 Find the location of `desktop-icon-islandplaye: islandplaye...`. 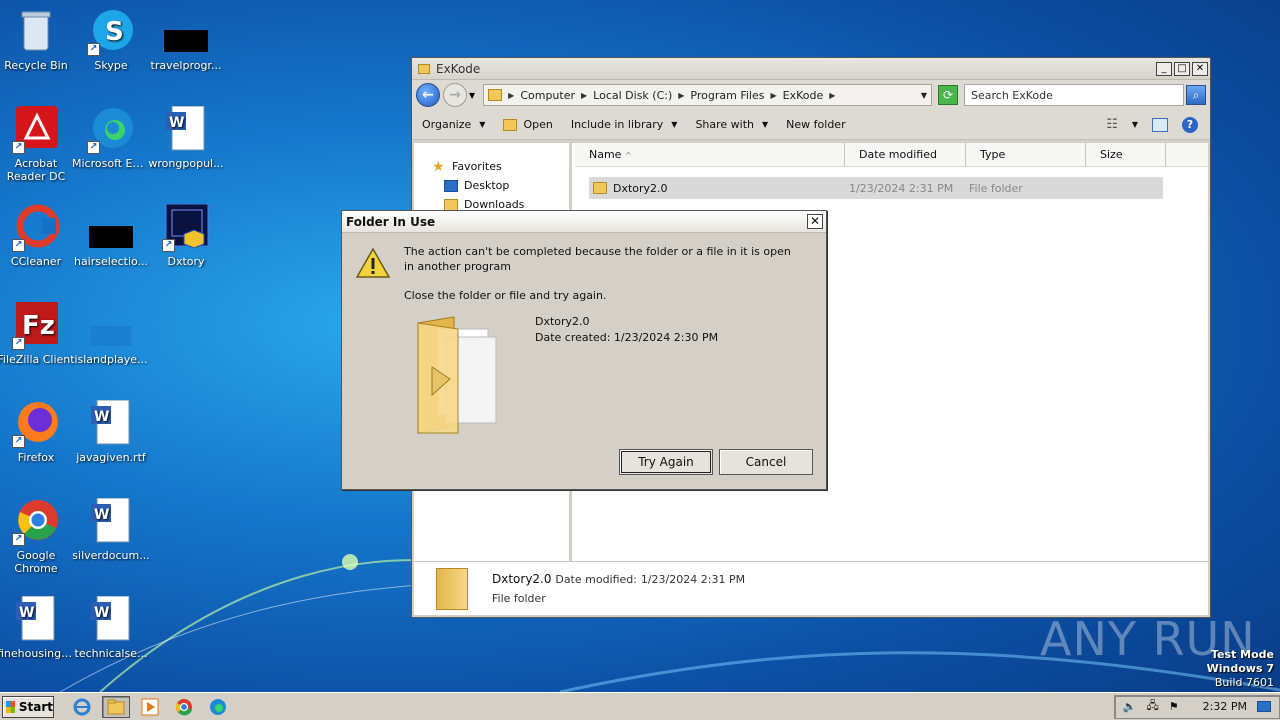

desktop-icon-islandplaye: islandplaye... is located at coordinates (111, 334).